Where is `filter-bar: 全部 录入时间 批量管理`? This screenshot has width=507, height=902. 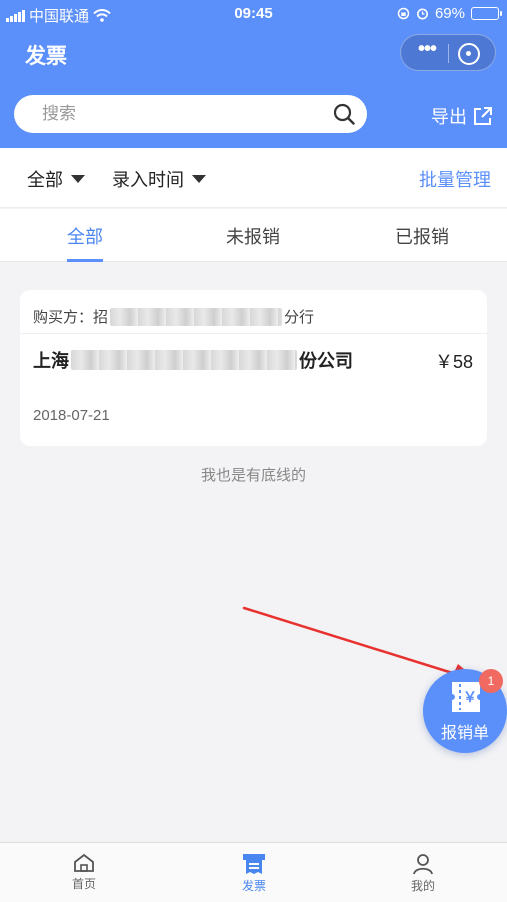
filter-bar: 全部 录入时间 批量管理 is located at coordinates (253, 178).